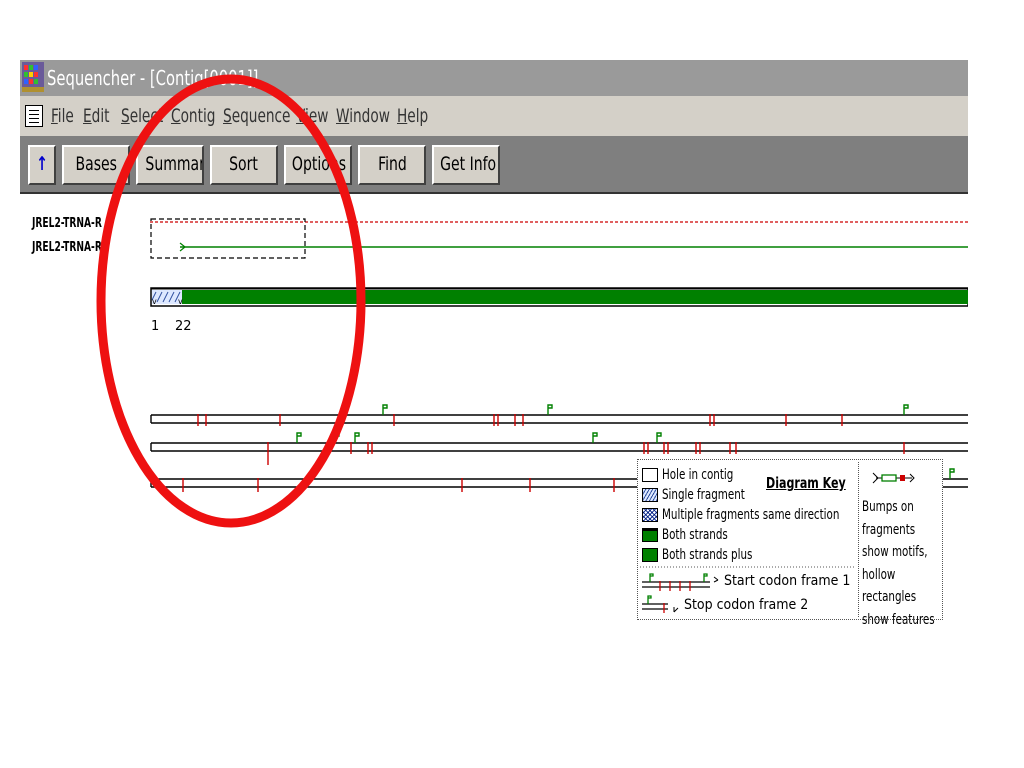 This screenshot has height=768, width=1024. I want to click on menu-sequence: Sequence, so click(256, 116).